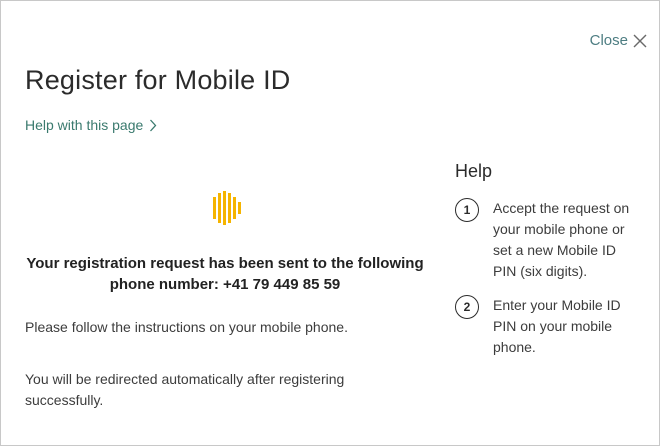 The height and width of the screenshot is (446, 660). What do you see at coordinates (640, 40) in the screenshot?
I see `close-icon` at bounding box center [640, 40].